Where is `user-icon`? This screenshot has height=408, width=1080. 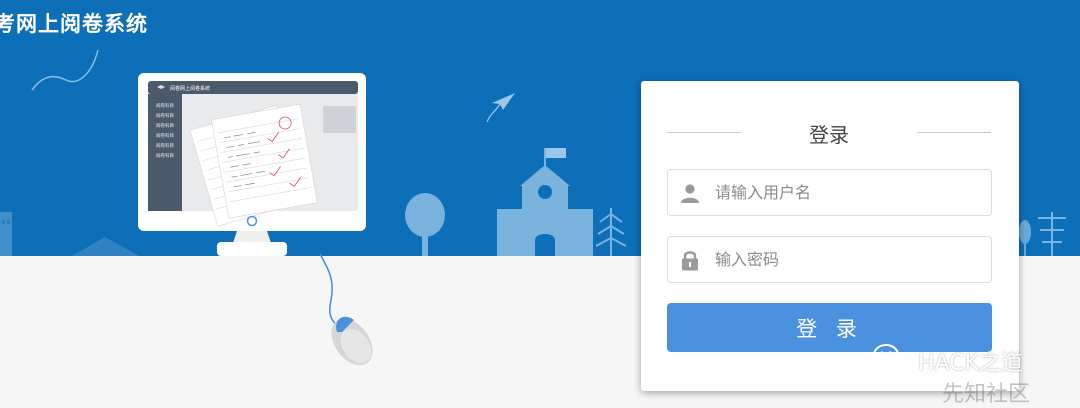
user-icon is located at coordinates (690, 193).